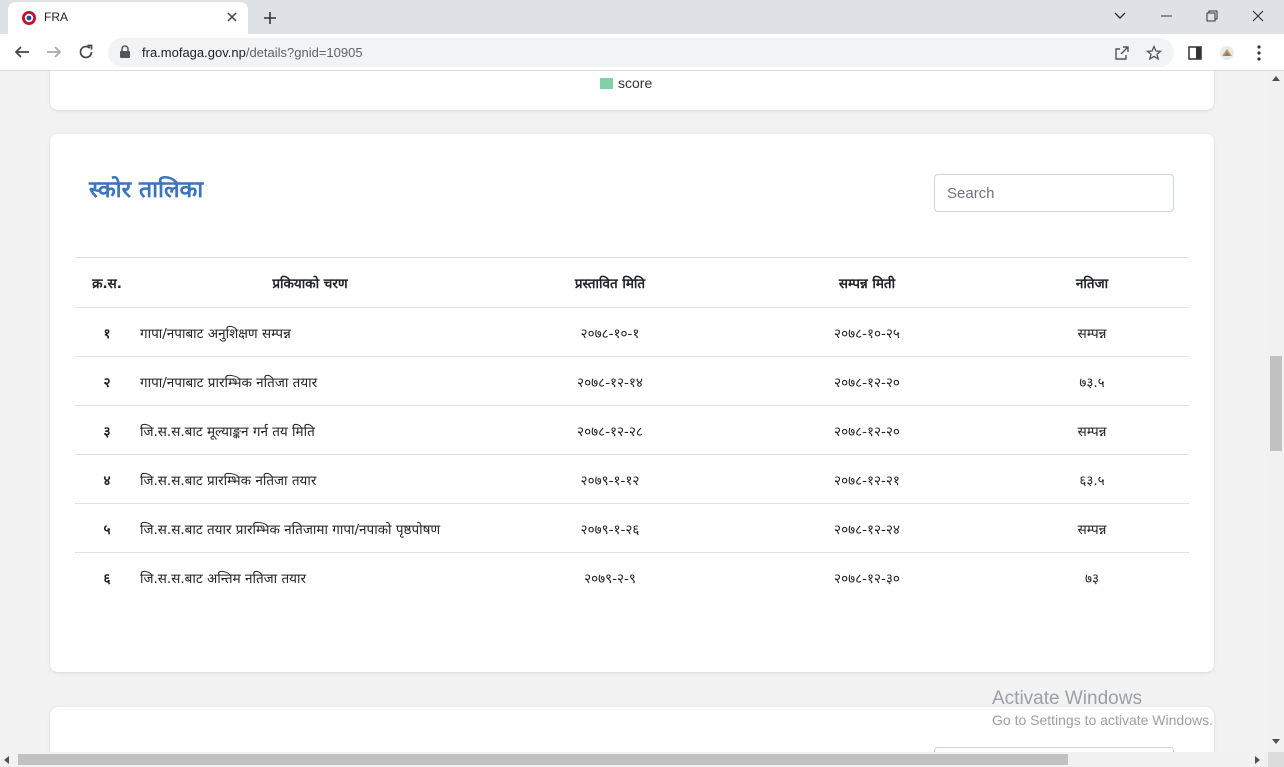 The height and width of the screenshot is (767, 1284). I want to click on cell-result: ६३.५, so click(1092, 479).